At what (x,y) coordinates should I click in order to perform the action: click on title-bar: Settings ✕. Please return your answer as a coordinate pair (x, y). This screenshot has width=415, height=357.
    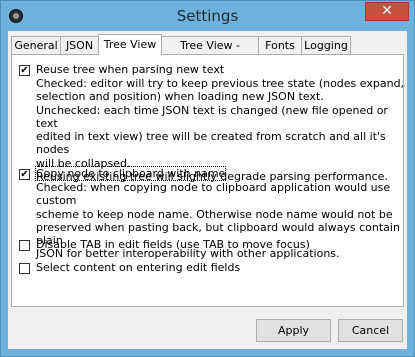
    Looking at the image, I should click on (207, 16).